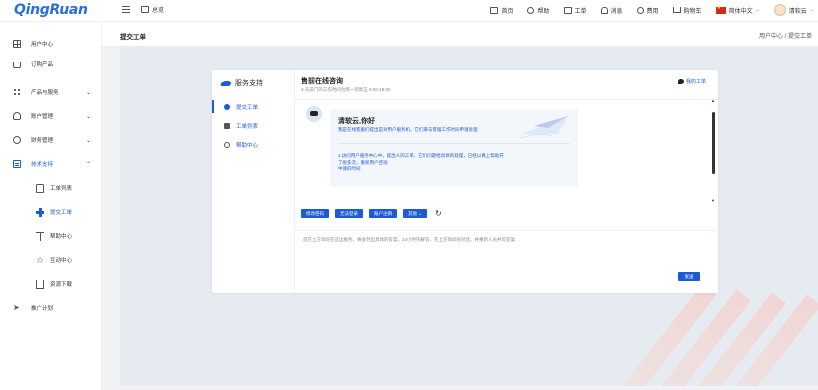 The height and width of the screenshot is (390, 818). Describe the element at coordinates (42, 309) in the screenshot. I see `sidebar-item-label: 推广计划` at that location.